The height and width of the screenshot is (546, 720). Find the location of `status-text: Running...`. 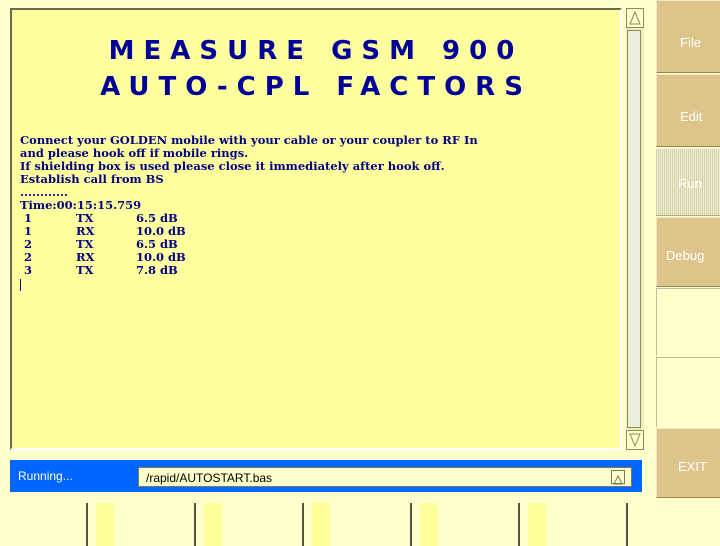

status-text: Running... is located at coordinates (45, 476).